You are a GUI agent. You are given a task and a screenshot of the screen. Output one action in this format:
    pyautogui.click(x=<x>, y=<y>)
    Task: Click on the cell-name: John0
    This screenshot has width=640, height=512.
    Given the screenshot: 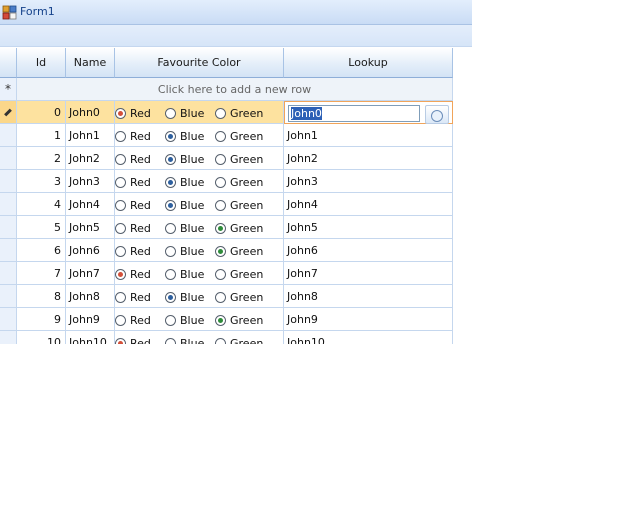 What is the action you would take?
    pyautogui.click(x=90, y=112)
    